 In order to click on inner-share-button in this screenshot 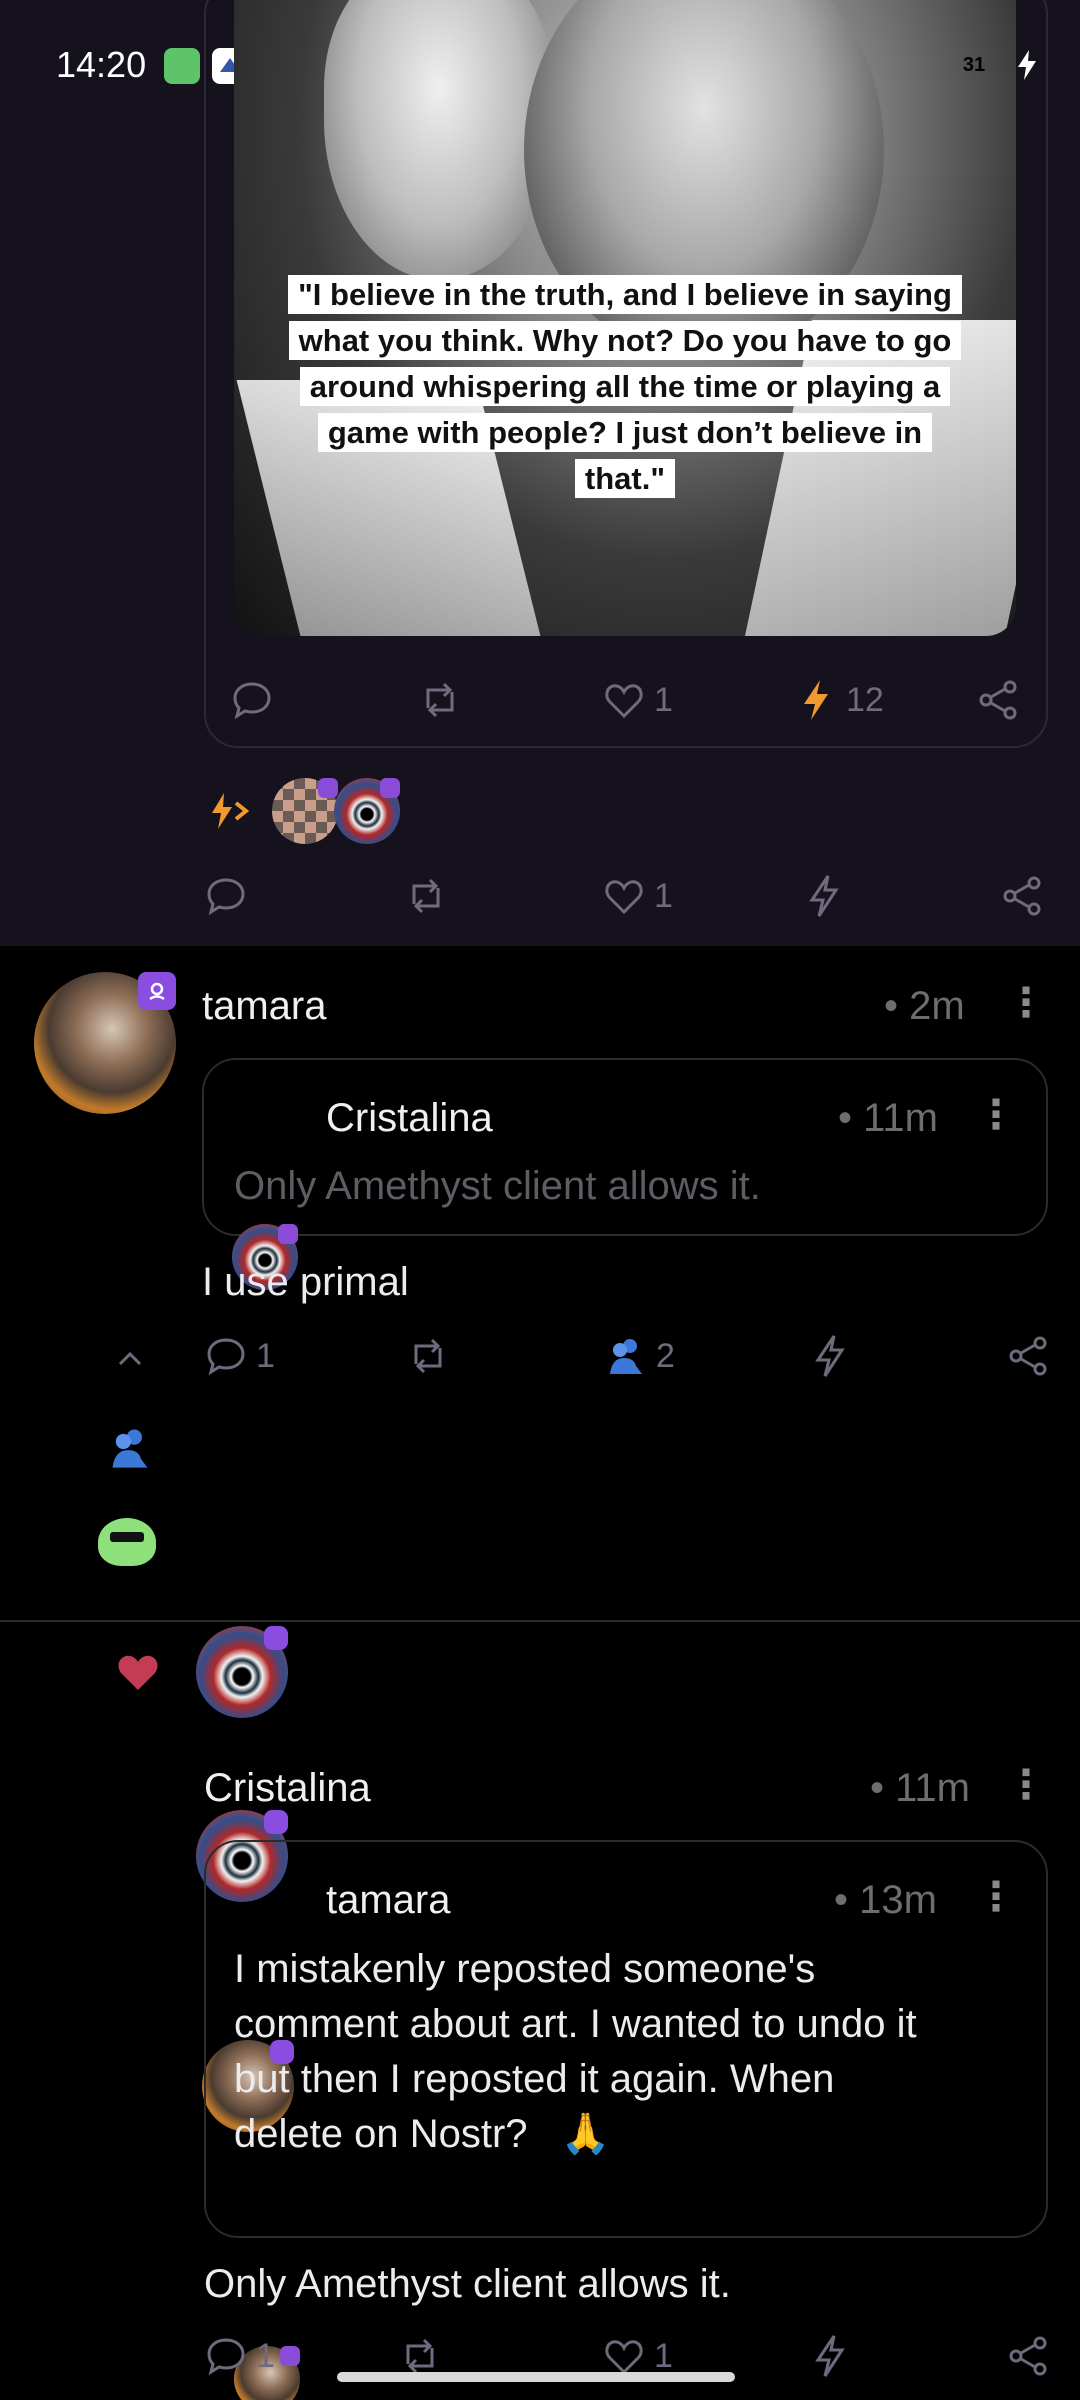, I will do `click(998, 700)`.